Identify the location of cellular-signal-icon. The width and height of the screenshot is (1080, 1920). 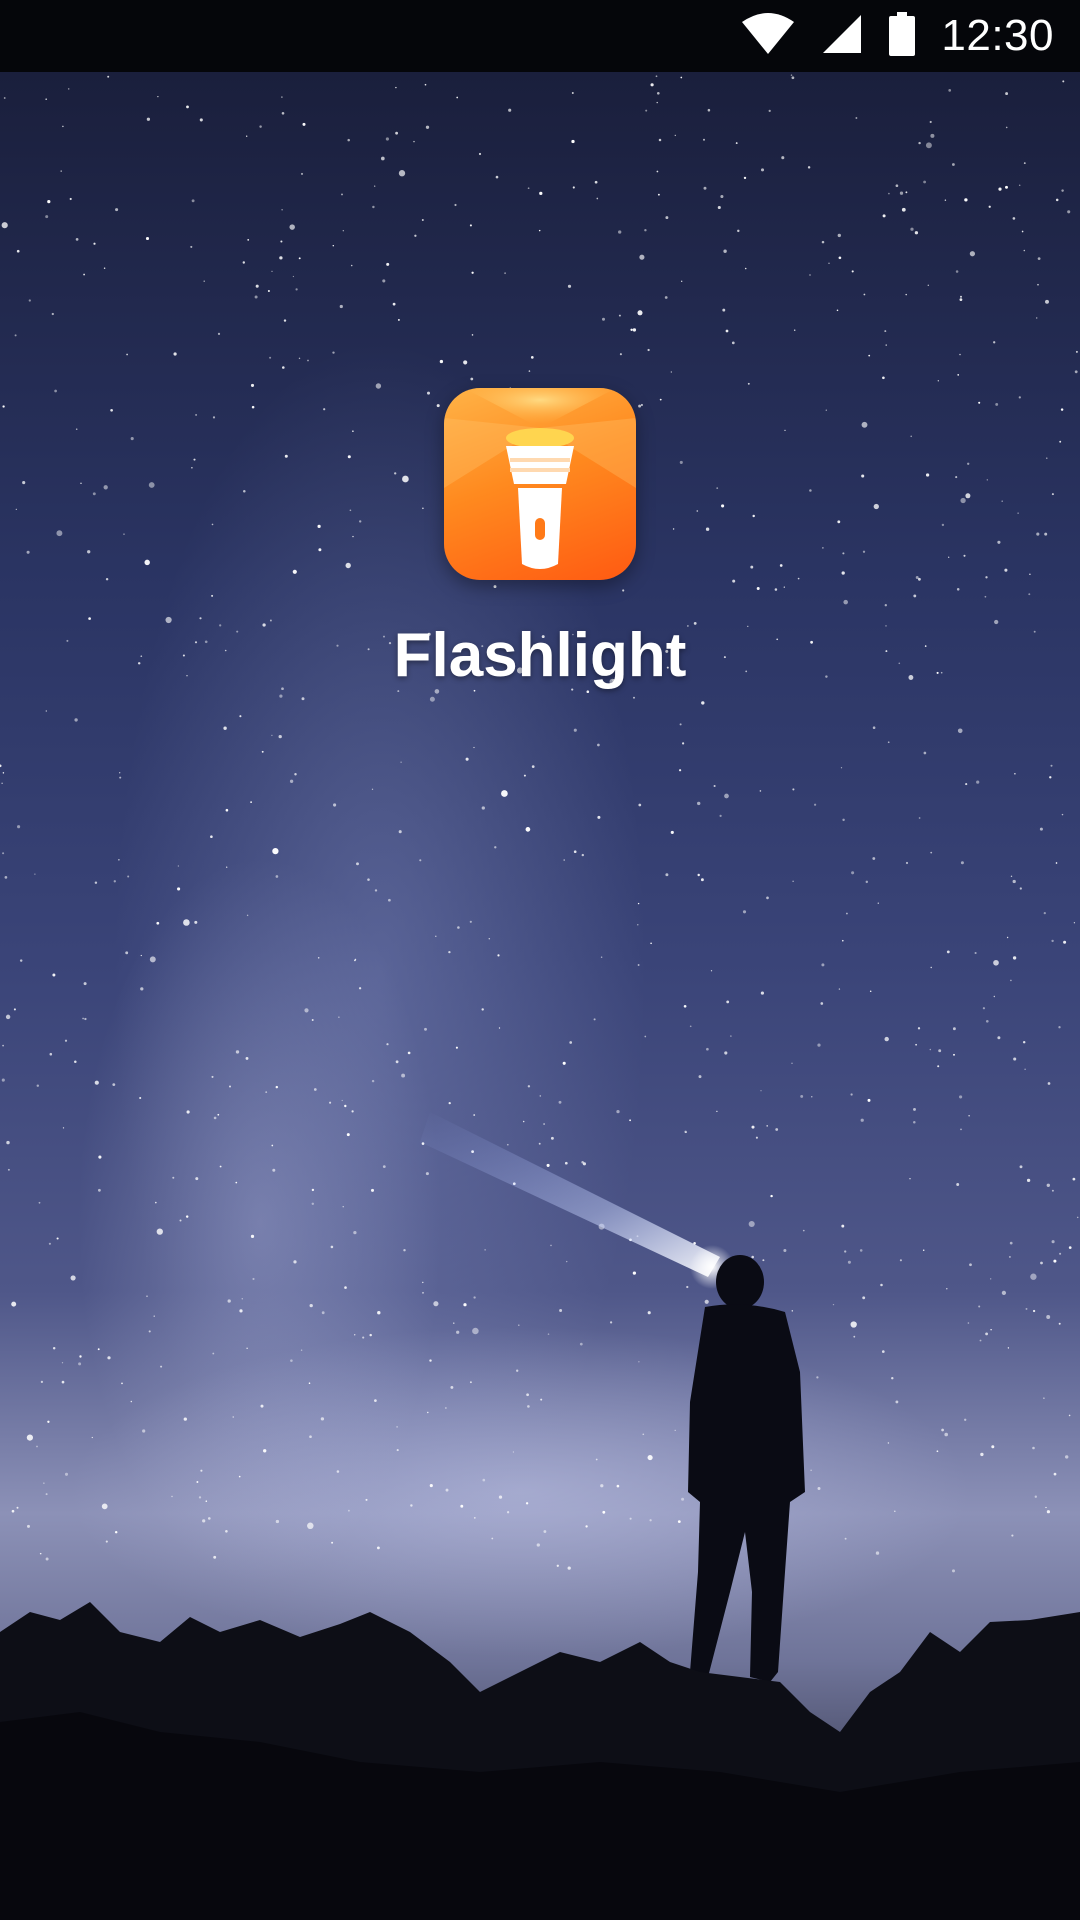
(842, 36).